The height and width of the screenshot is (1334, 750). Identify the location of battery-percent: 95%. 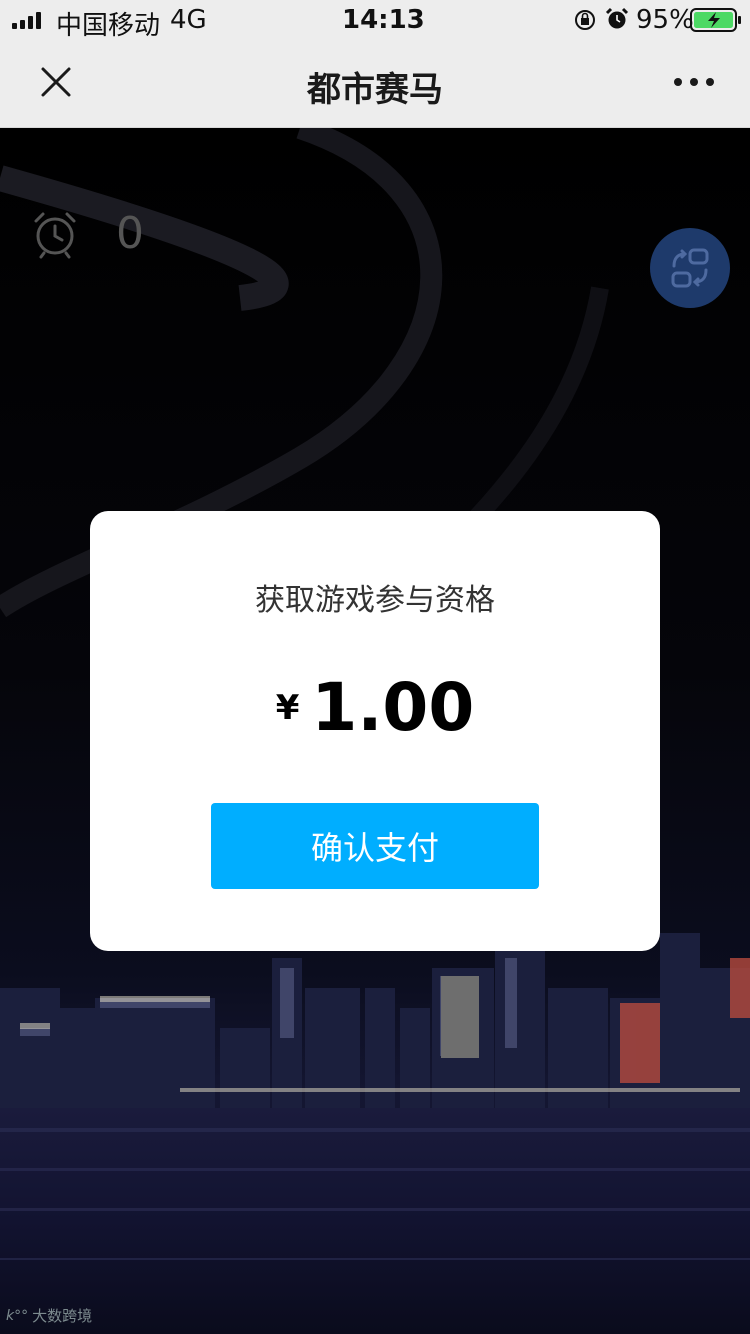
(665, 20).